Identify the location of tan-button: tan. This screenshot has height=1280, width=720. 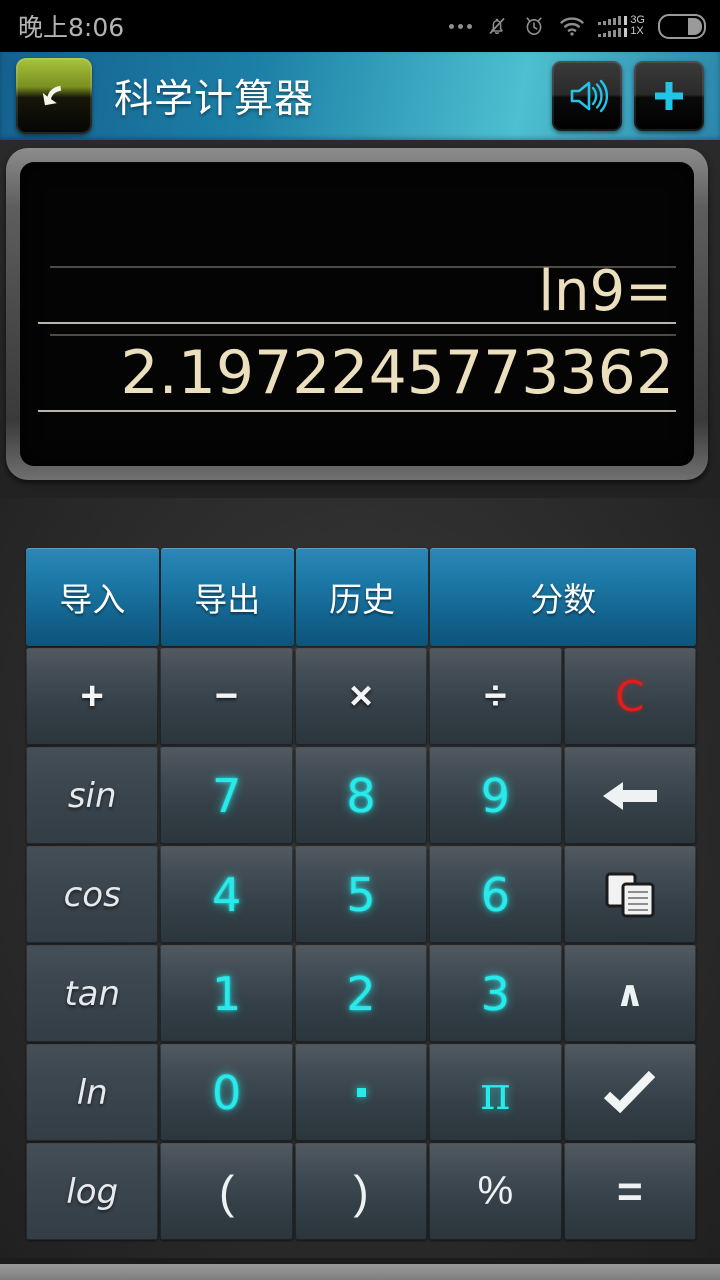
(92, 993).